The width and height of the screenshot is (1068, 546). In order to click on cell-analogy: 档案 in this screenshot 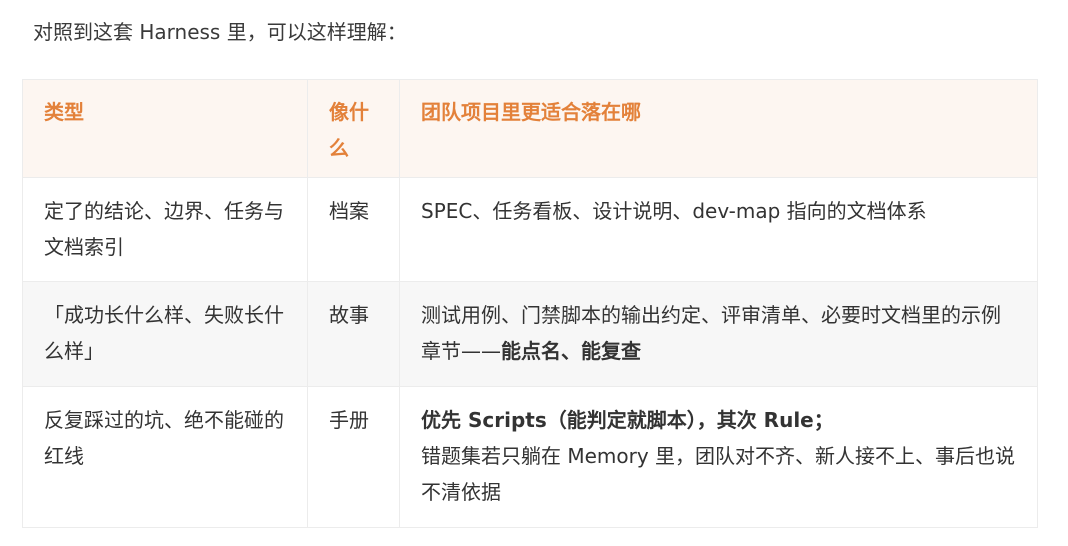, I will do `click(353, 229)`.